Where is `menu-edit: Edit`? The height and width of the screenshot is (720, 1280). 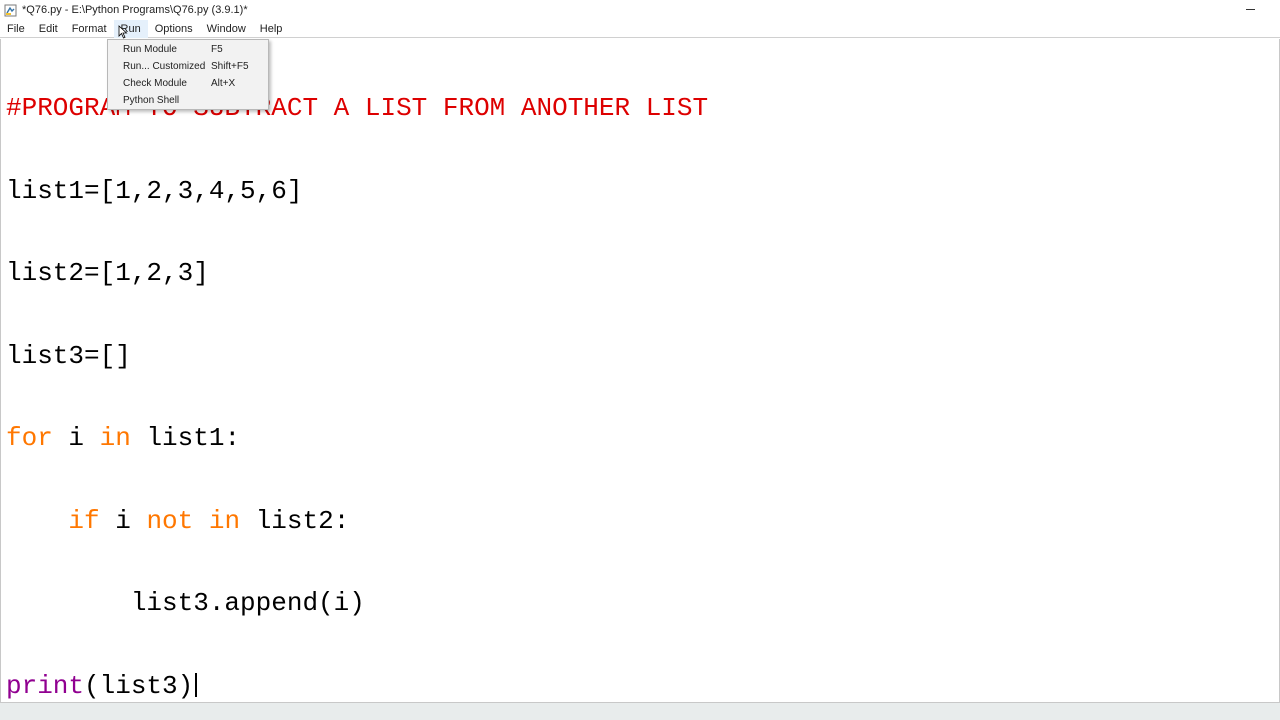 menu-edit: Edit is located at coordinates (48, 29).